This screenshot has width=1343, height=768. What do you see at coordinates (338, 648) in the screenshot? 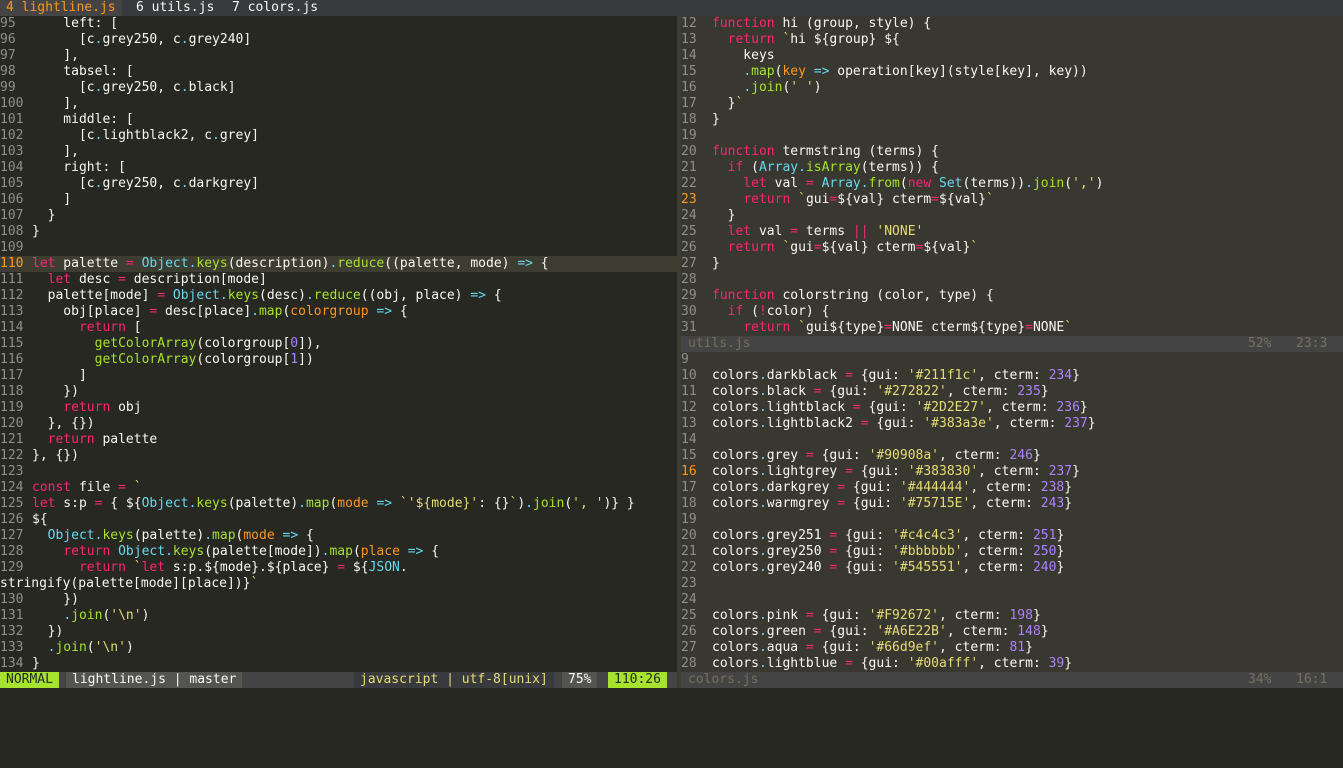
I see `code-line: 133 .join('\n')` at bounding box center [338, 648].